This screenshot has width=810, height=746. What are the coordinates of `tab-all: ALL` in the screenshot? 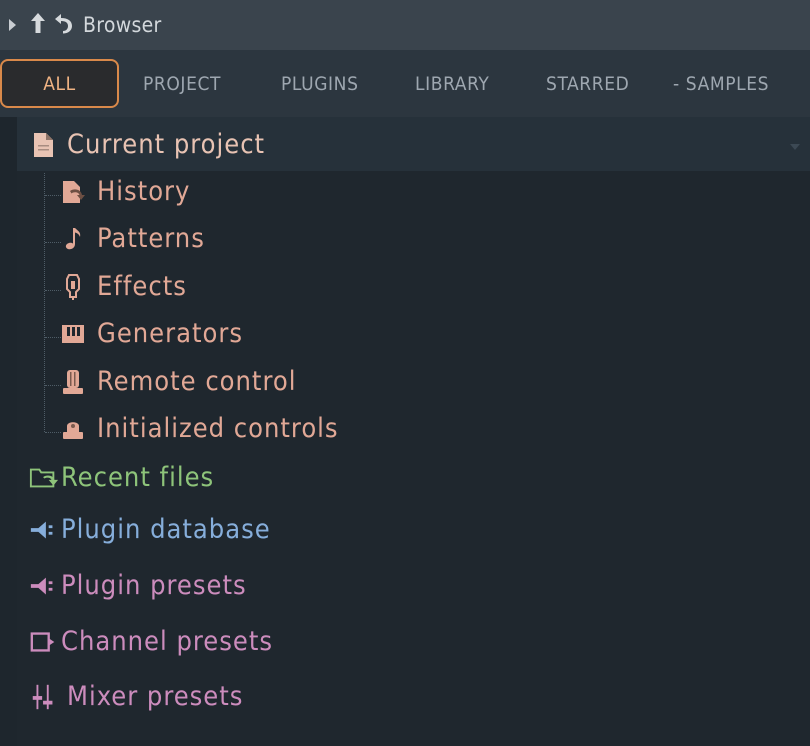 It's located at (59, 83).